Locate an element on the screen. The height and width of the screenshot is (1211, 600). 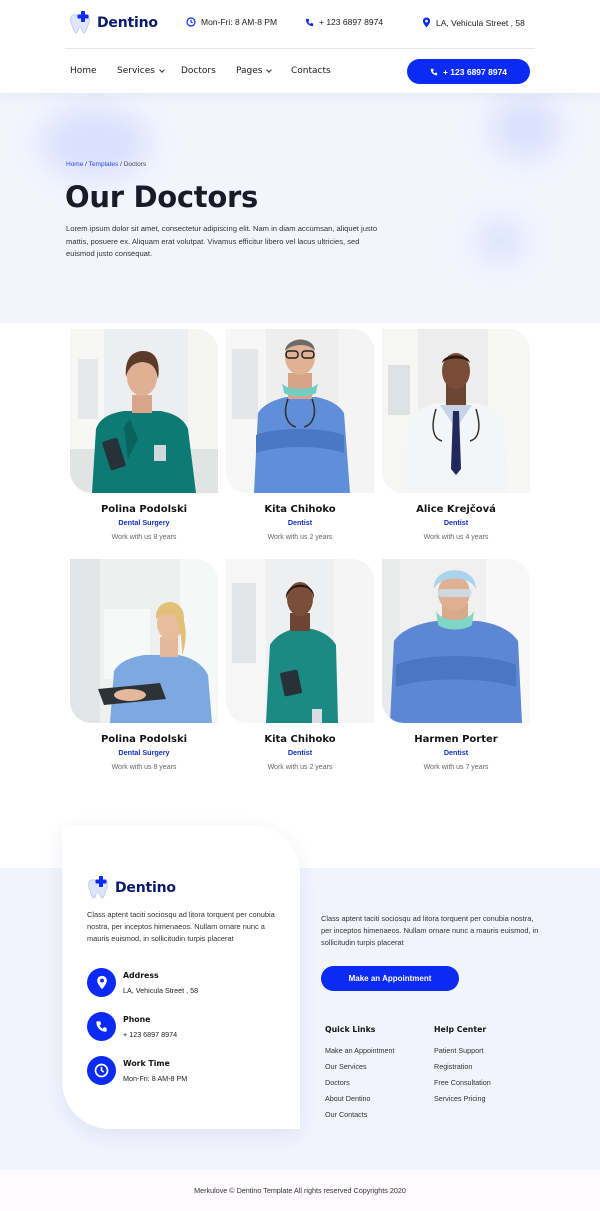
nav-item-home: Home is located at coordinates (93, 71).